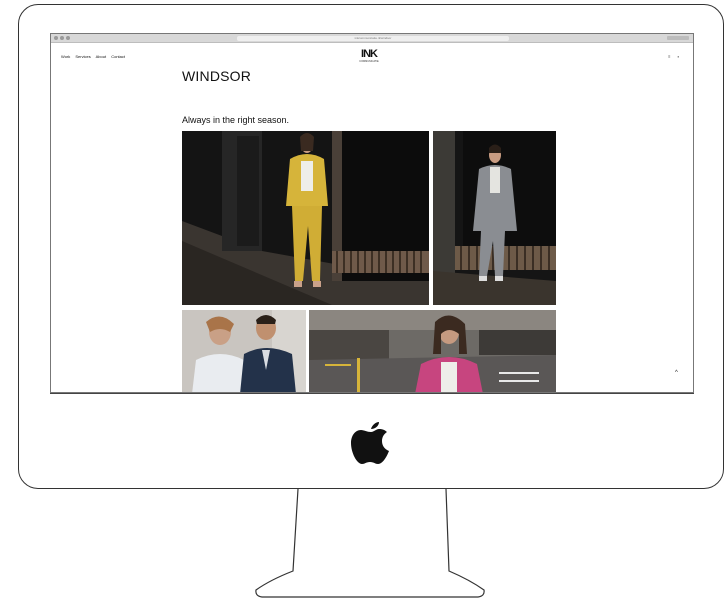 This screenshot has height=599, width=727. I want to click on address-bar: inkcommunicatie.nl/windsor, so click(373, 38).